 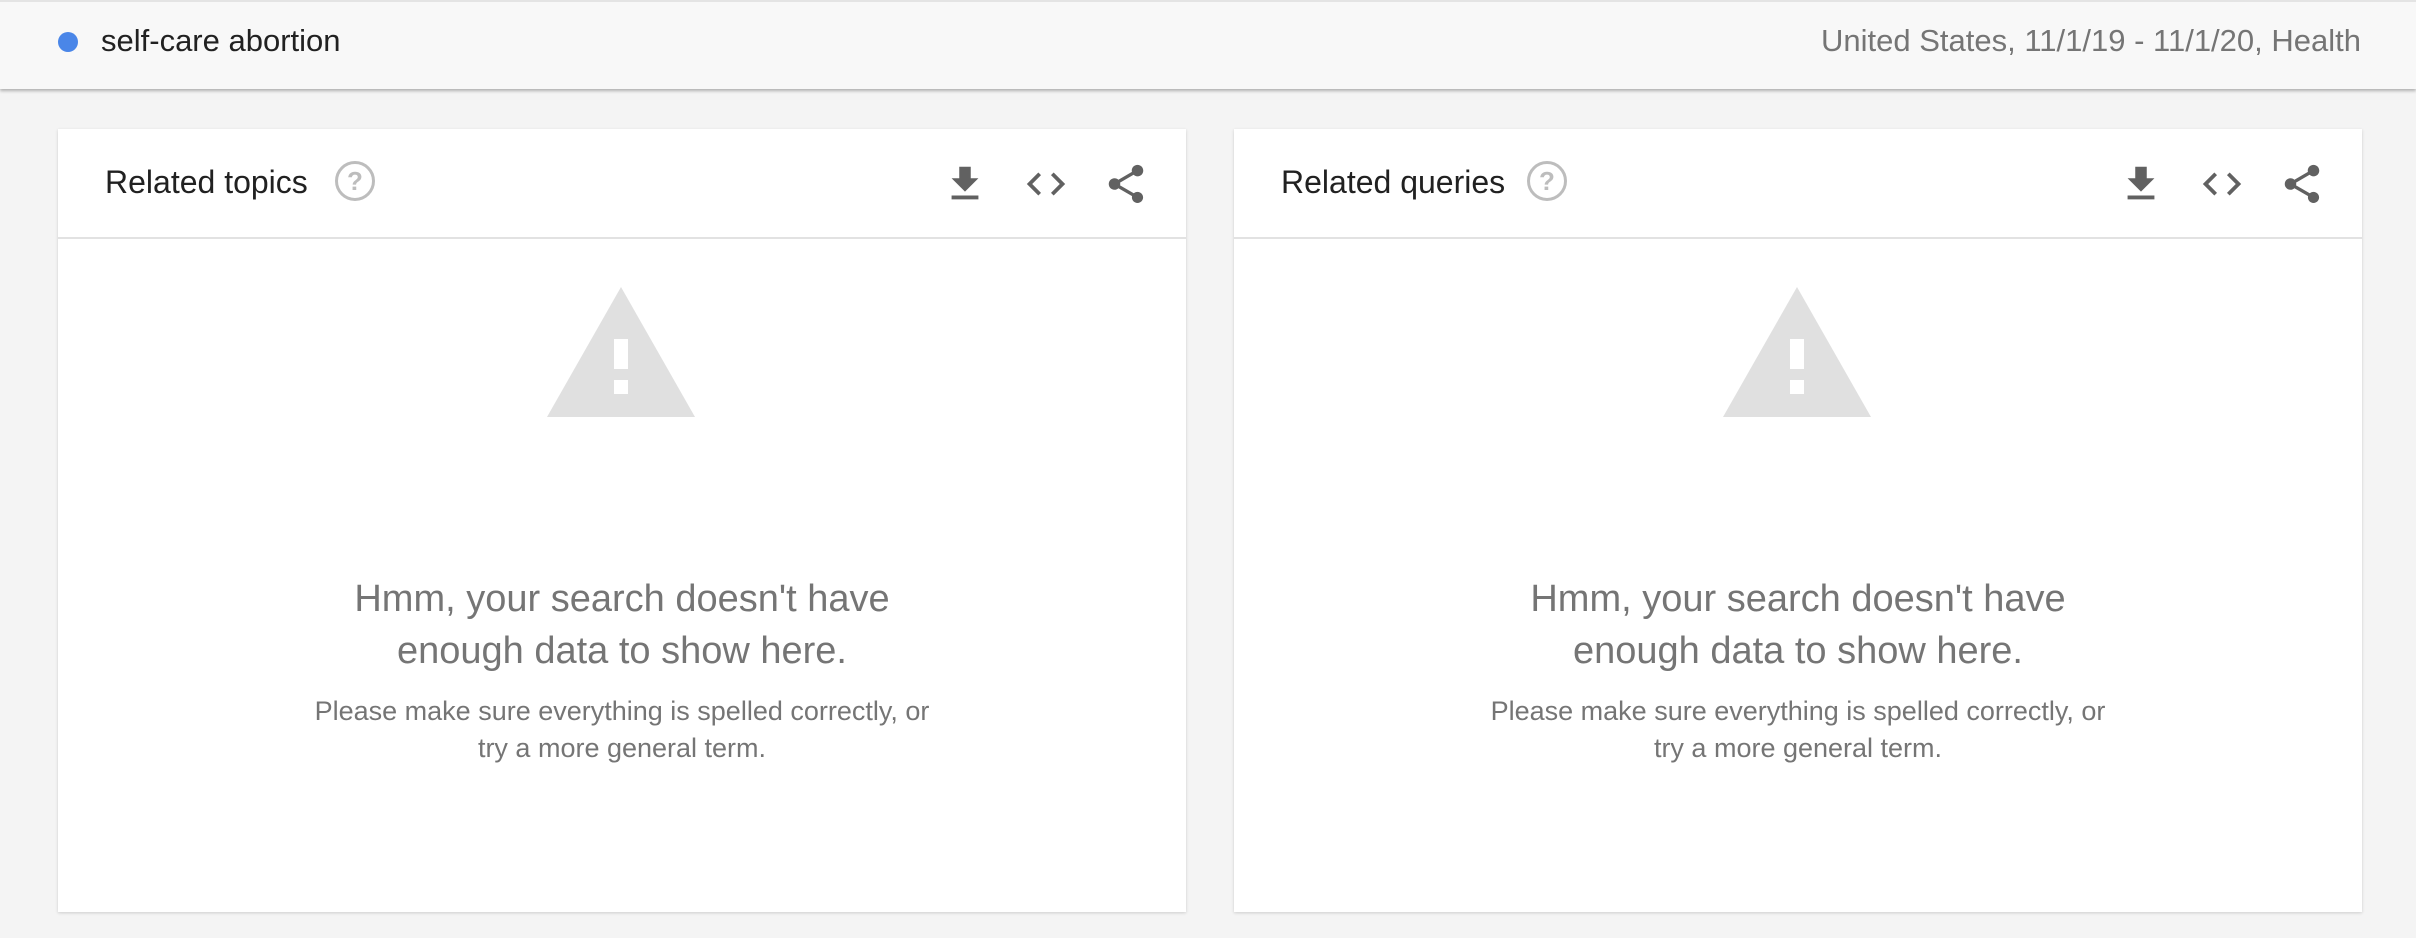 I want to click on card-header: Related topics ?, so click(x=622, y=184).